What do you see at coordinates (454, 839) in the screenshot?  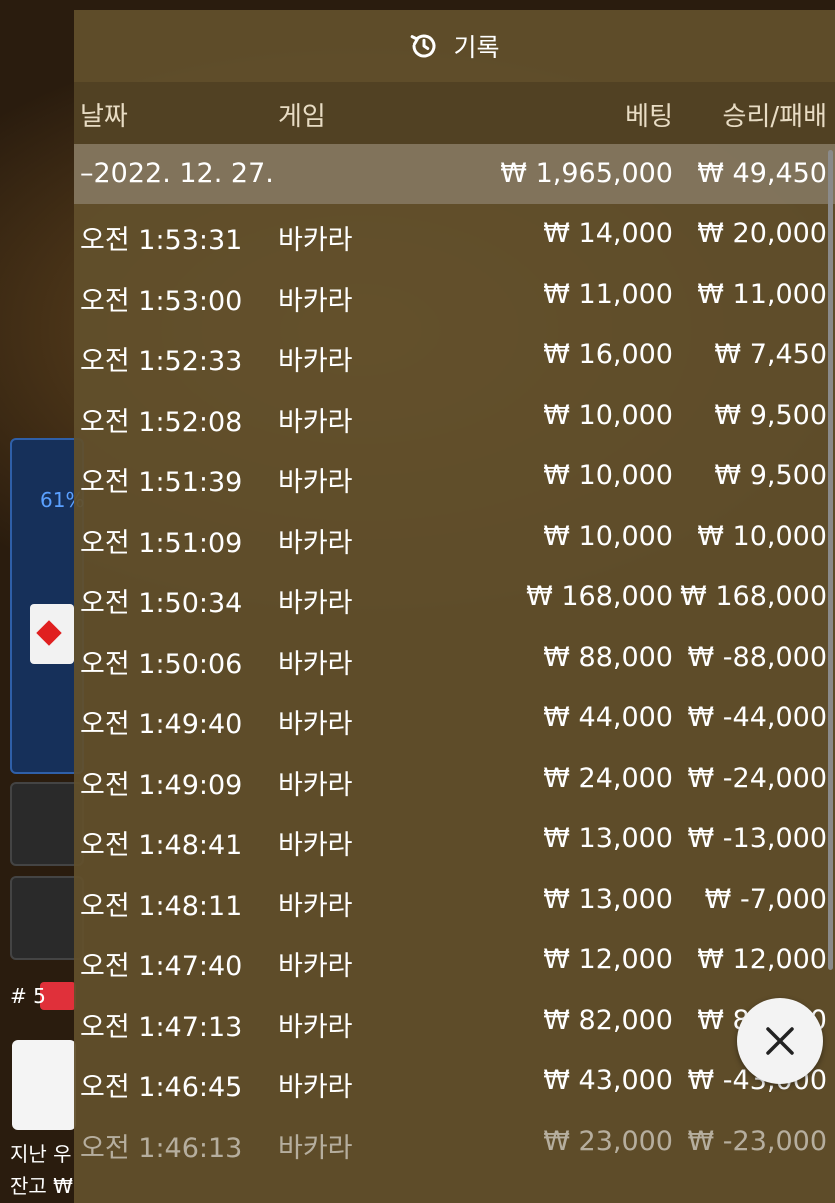 I see `history-row: 오전 1:48:41 바카라 ₩ 13,000 ₩ -13,000` at bounding box center [454, 839].